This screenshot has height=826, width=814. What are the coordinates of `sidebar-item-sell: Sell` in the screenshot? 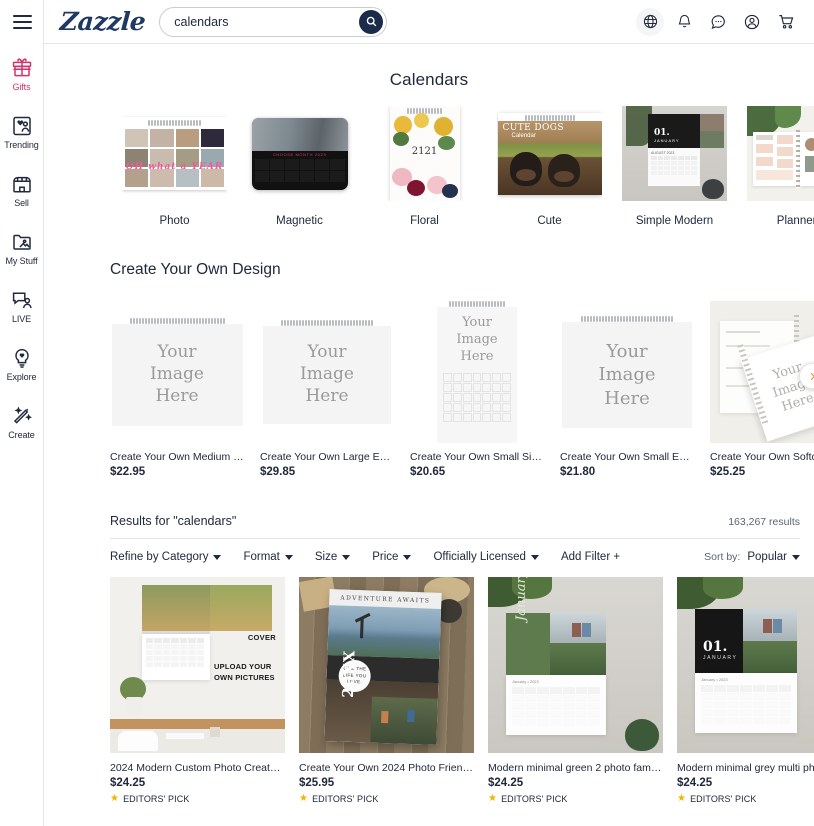 It's located at (21, 190).